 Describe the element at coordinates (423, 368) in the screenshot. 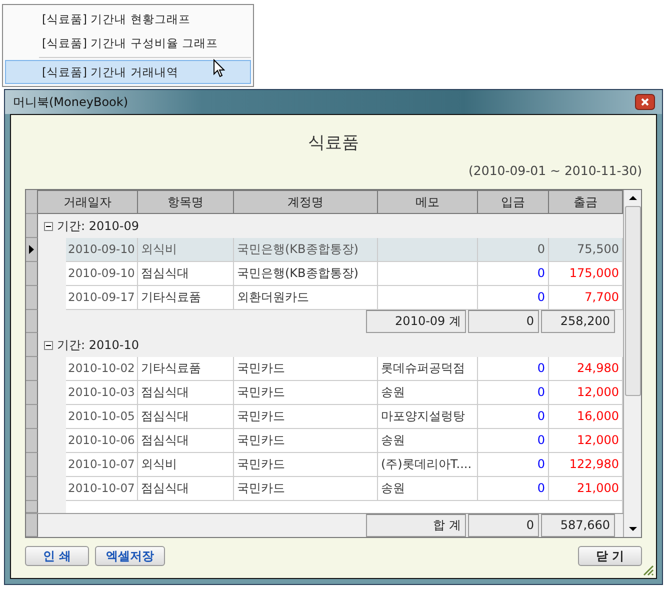

I see `table-cell: 롯데슈퍼공덕점` at that location.